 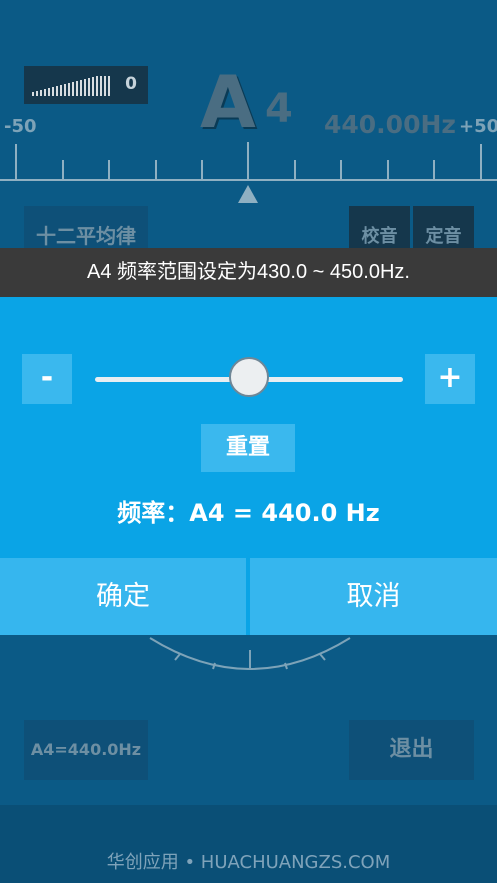 I want to click on scale-min-label: -50, so click(x=20, y=126).